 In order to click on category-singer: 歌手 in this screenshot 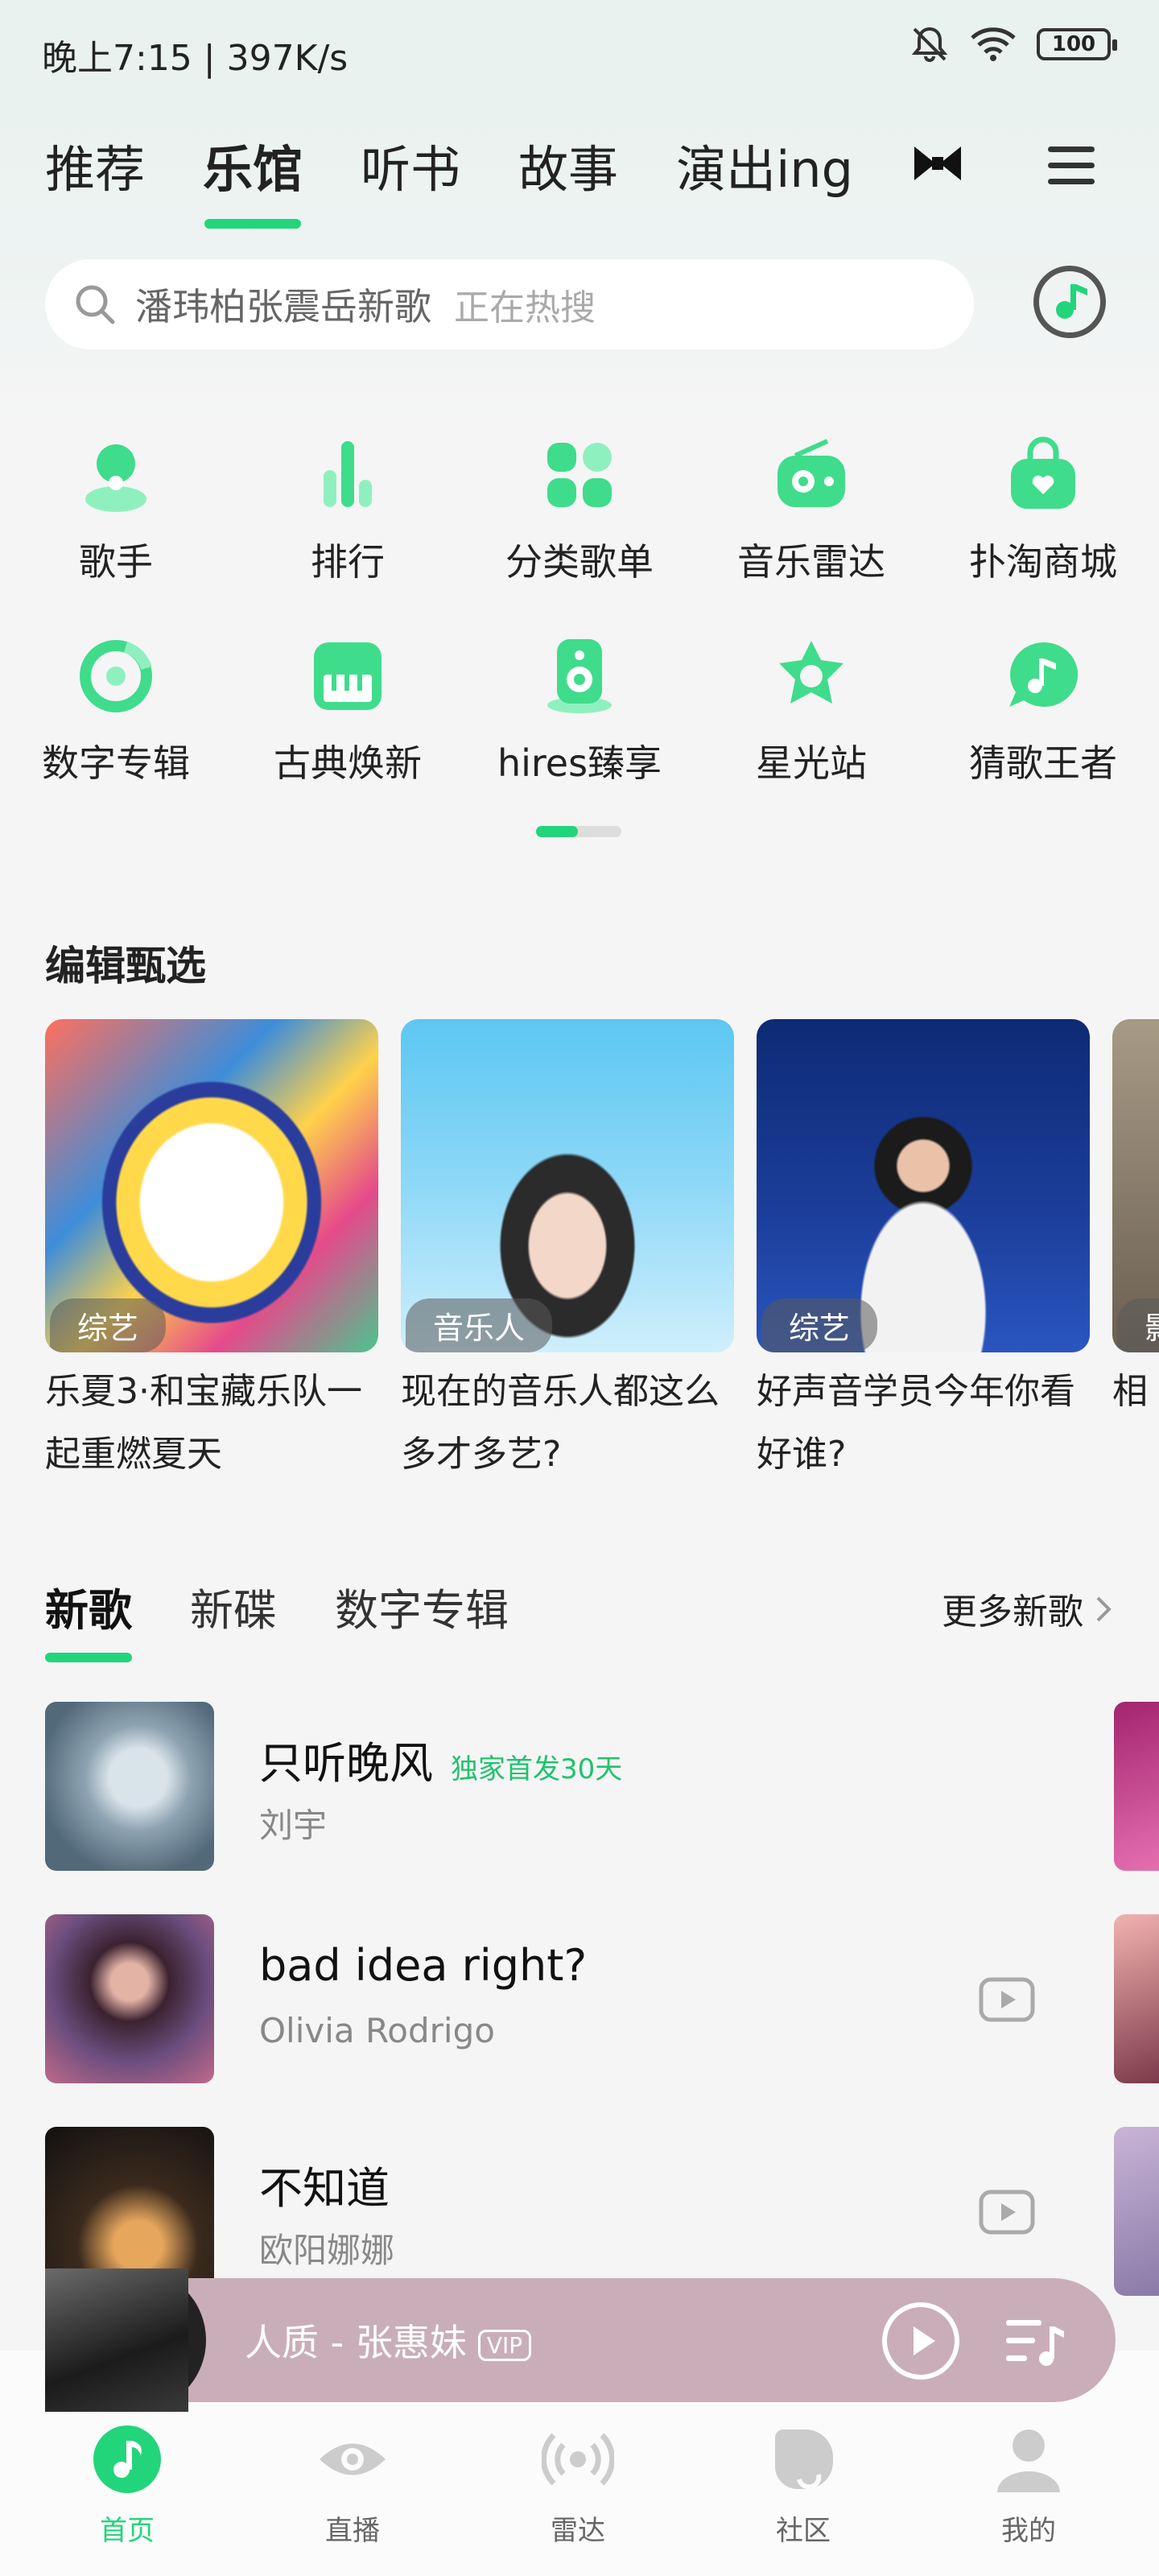, I will do `click(116, 510)`.